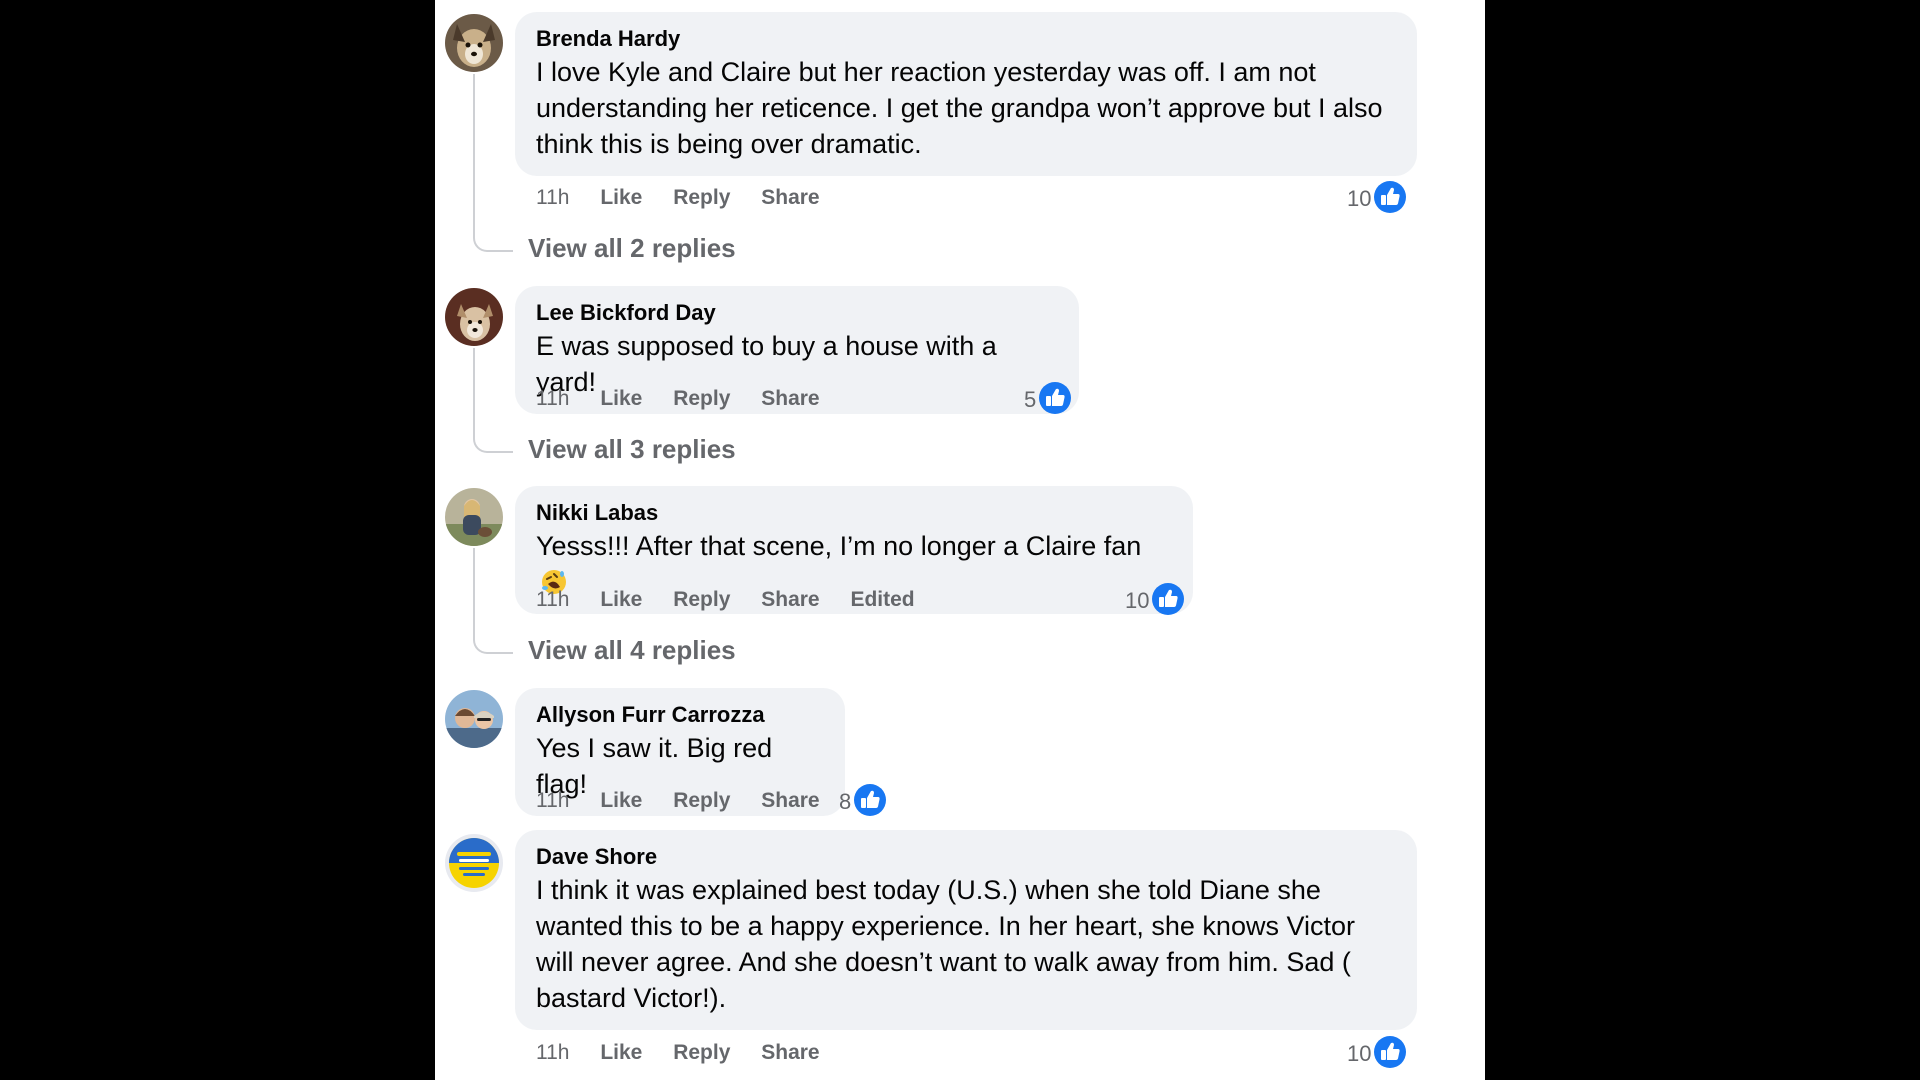  I want to click on reaction-count: 5, so click(1030, 399).